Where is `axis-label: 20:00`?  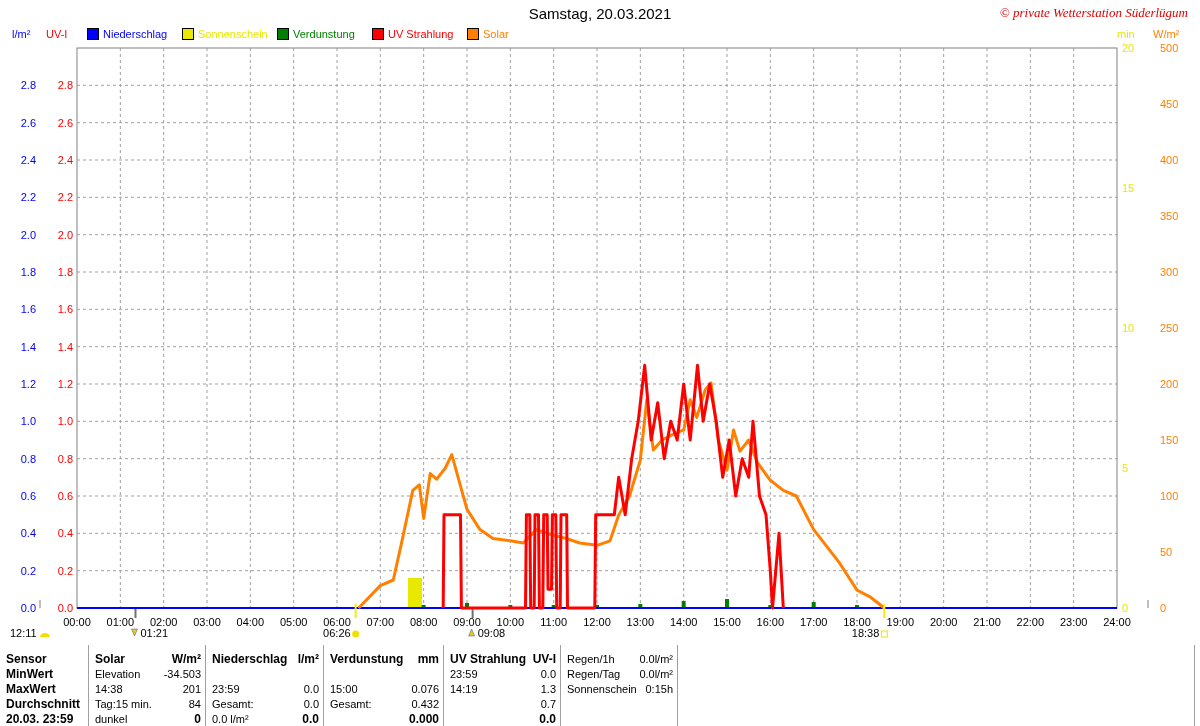
axis-label: 20:00 is located at coordinates (943, 622).